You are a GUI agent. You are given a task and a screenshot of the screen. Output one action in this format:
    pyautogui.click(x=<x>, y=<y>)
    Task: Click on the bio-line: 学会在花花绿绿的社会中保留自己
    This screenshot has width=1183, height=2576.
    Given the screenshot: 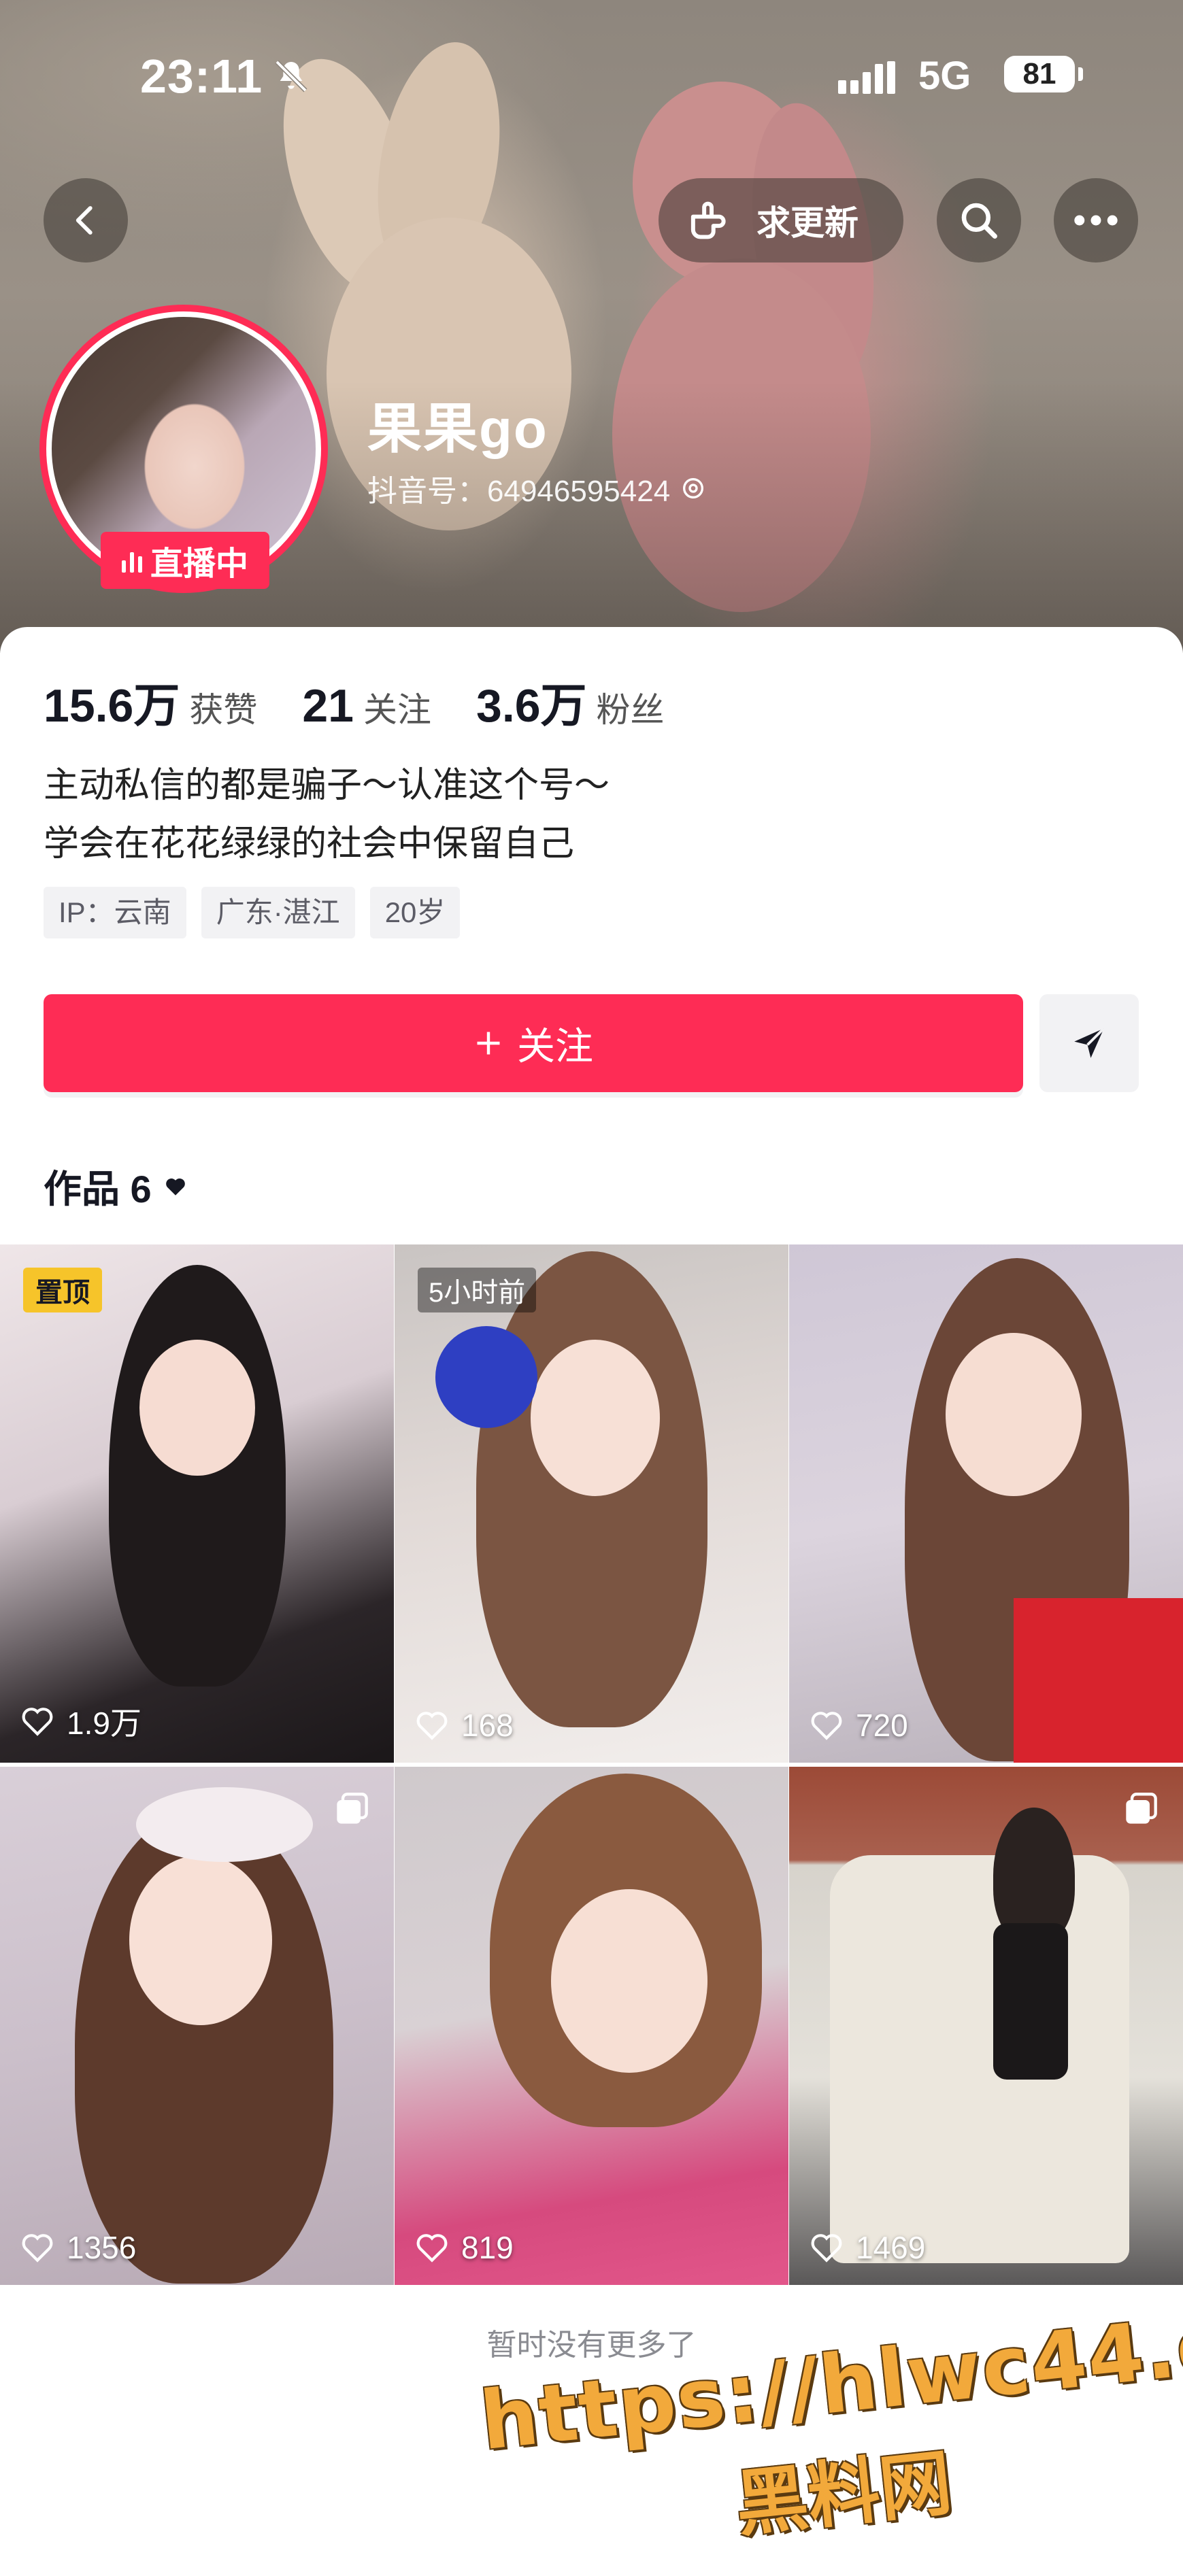 What is the action you would take?
    pyautogui.click(x=309, y=844)
    